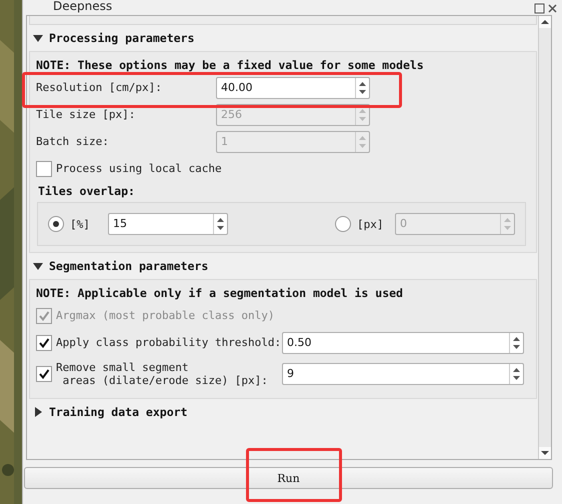 The image size is (562, 504). I want to click on section-header: Processing parameters, so click(283, 38).